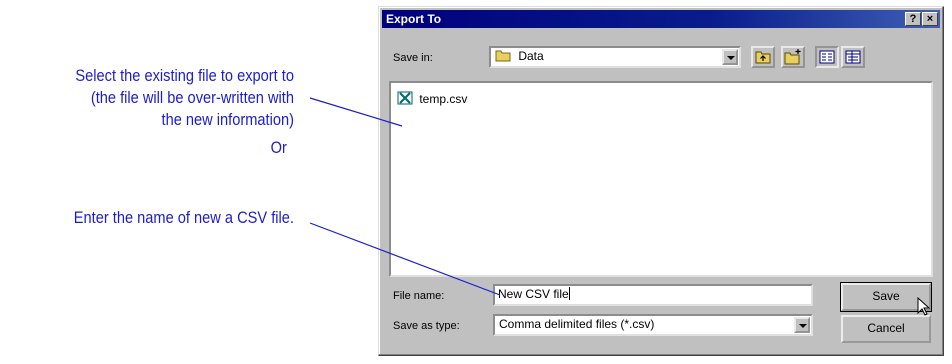 The width and height of the screenshot is (952, 364). I want to click on leader-line-file, so click(356, 112).